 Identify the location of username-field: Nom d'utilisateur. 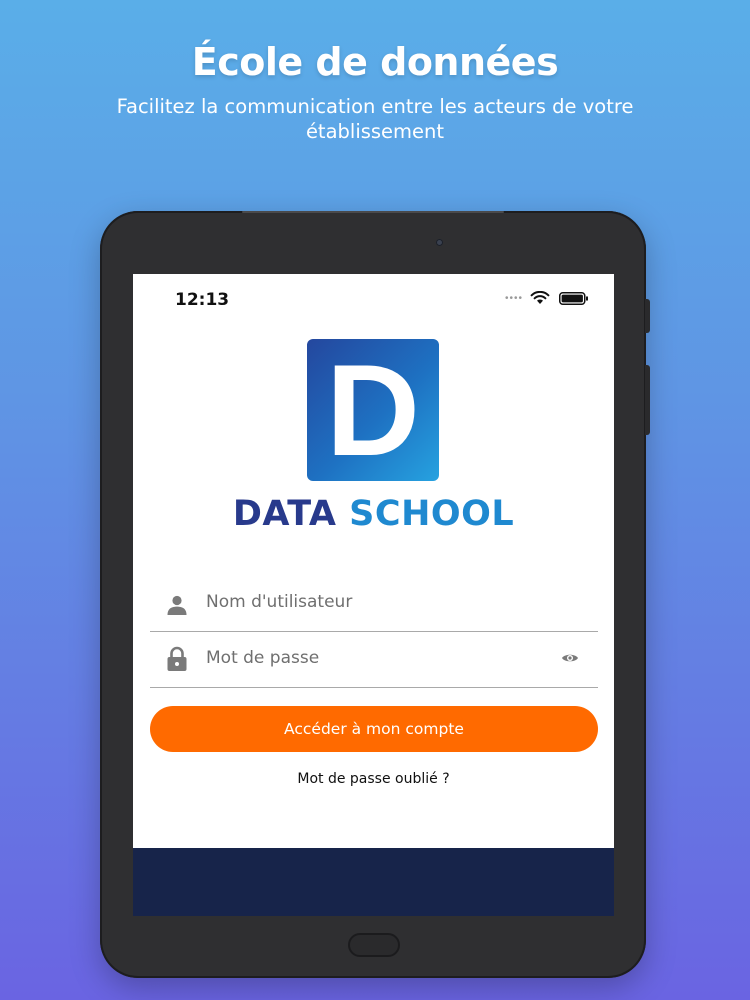
(374, 604).